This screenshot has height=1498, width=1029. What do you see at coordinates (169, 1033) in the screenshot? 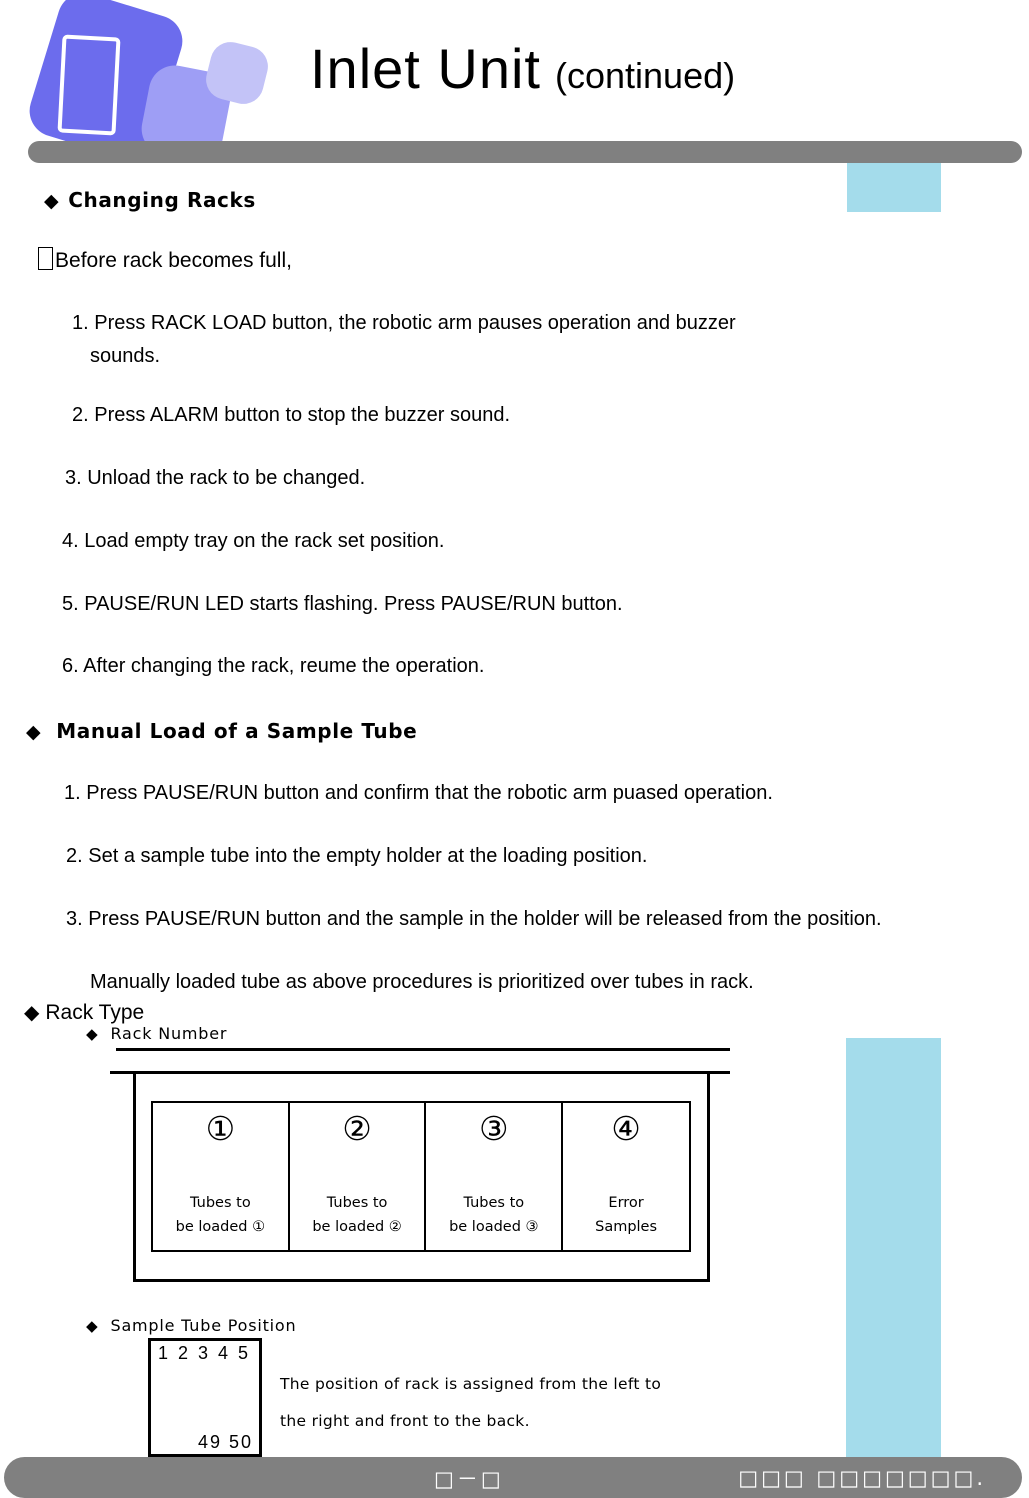
I see `heading-rack-number-label: Rack Number` at bounding box center [169, 1033].